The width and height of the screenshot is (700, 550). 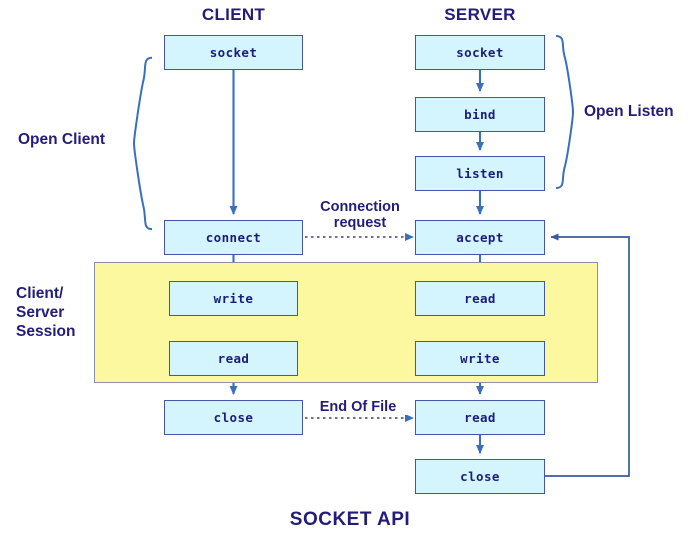 I want to click on brace-open-client, so click(x=142, y=143).